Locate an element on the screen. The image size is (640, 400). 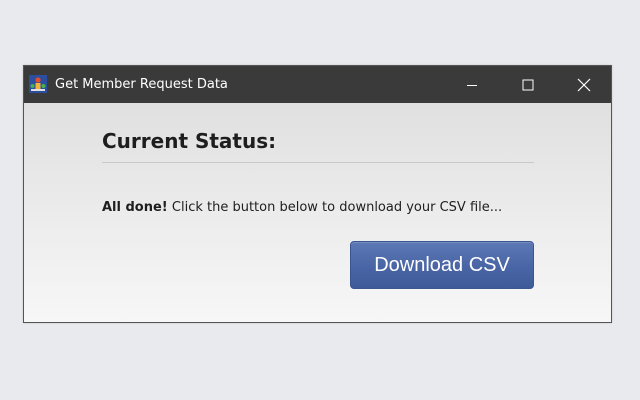
maximize-icon is located at coordinates (528, 85).